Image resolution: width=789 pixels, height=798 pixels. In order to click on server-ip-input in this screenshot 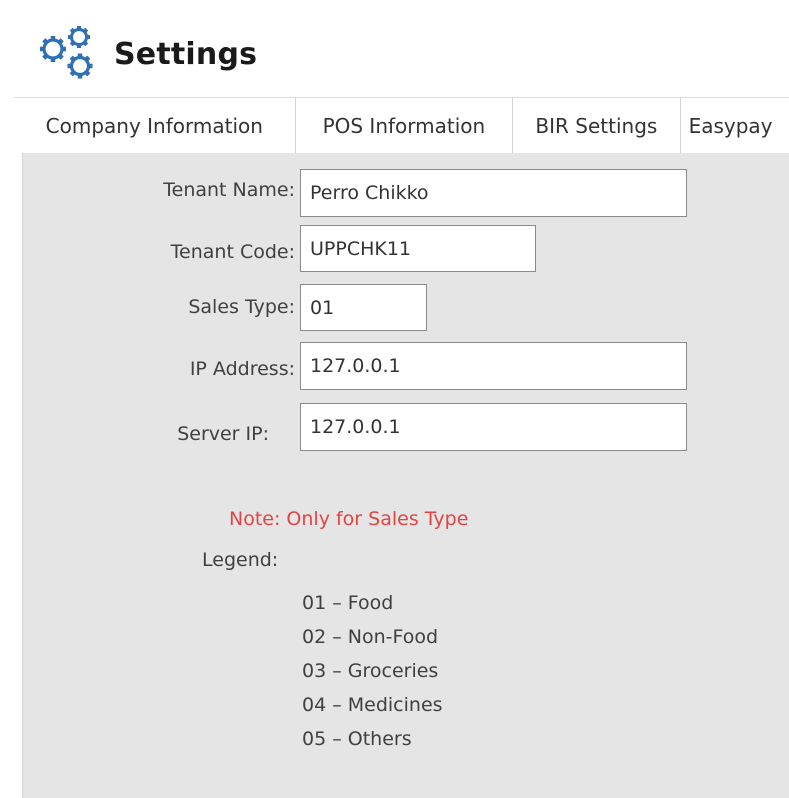, I will do `click(493, 427)`.